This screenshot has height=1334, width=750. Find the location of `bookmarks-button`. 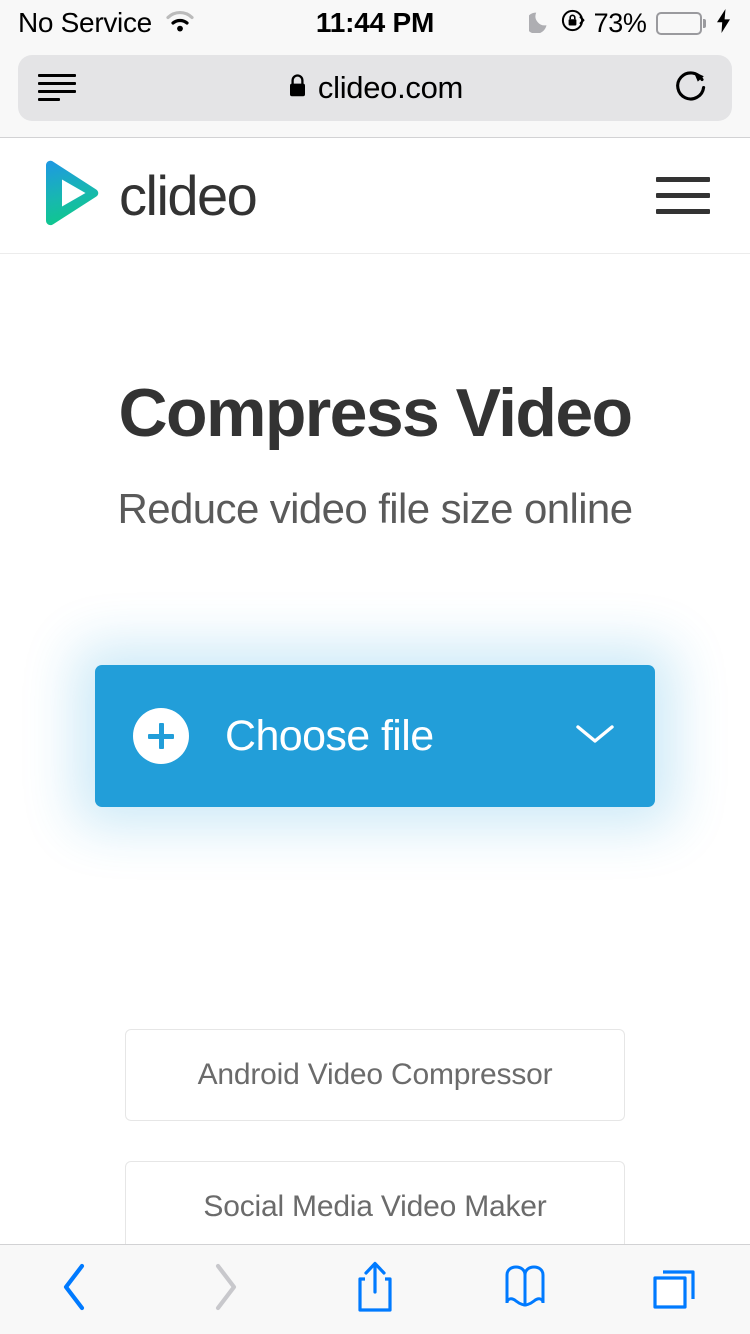

bookmarks-button is located at coordinates (525, 1289).